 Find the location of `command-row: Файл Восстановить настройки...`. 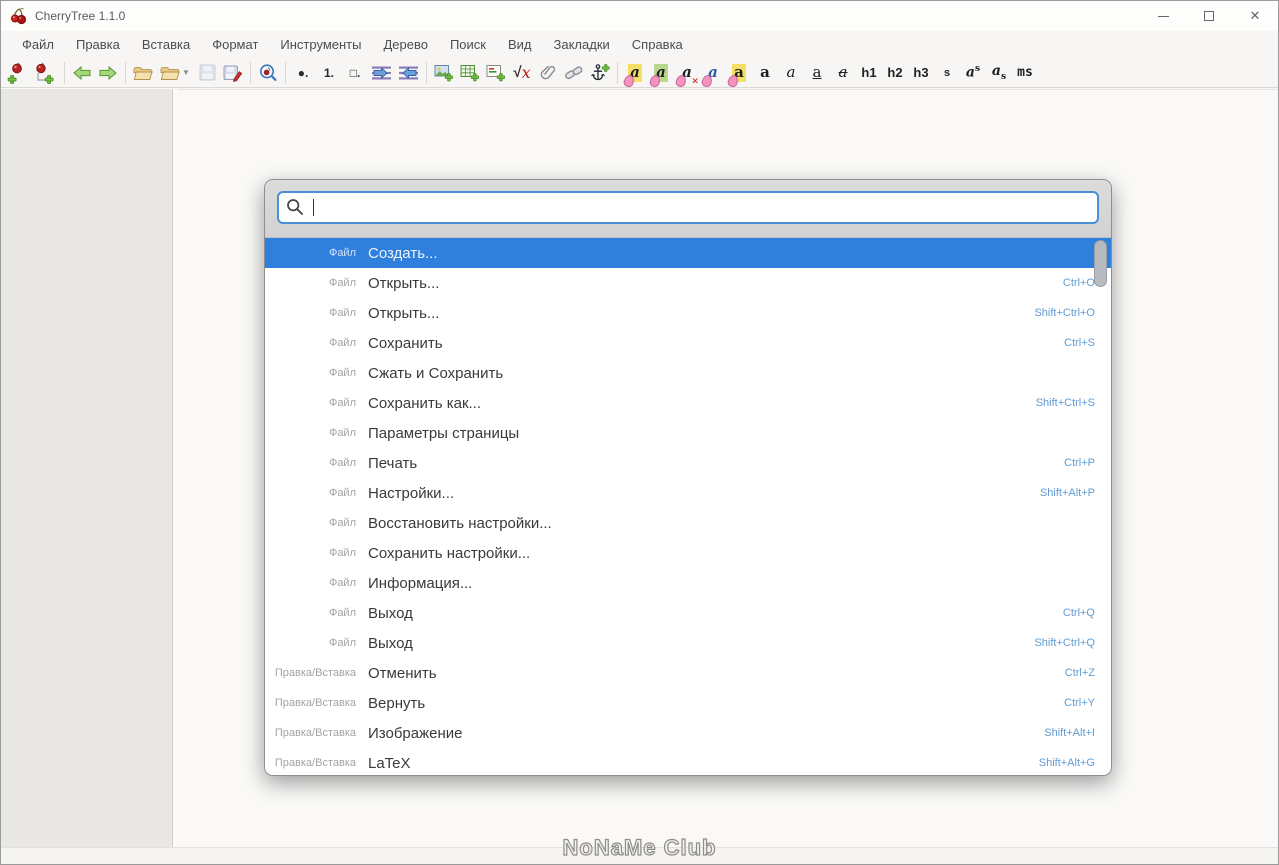

command-row: Файл Восстановить настройки... is located at coordinates (688, 523).